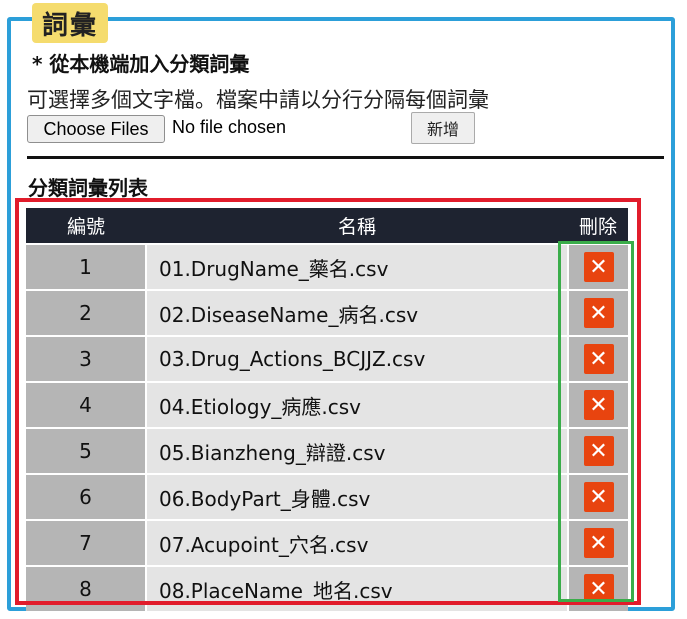 The width and height of the screenshot is (687, 619). Describe the element at coordinates (345, 157) in the screenshot. I see `divider` at that location.